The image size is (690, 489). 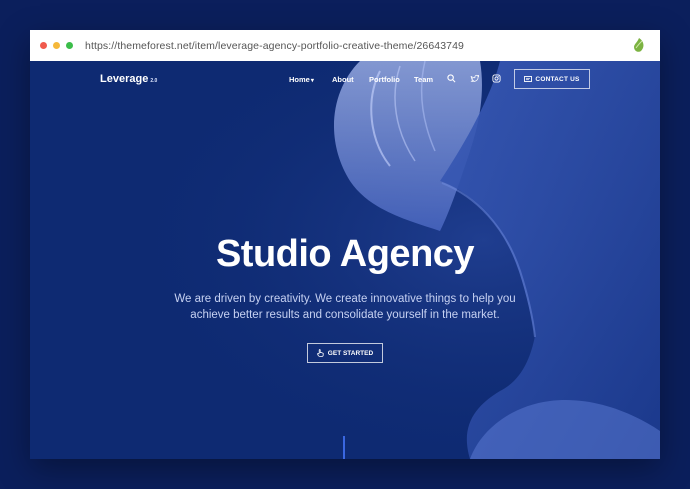 I want to click on top-navigation: Leverage2.0 Home▾ About Portfolio Team, so click(x=345, y=80).